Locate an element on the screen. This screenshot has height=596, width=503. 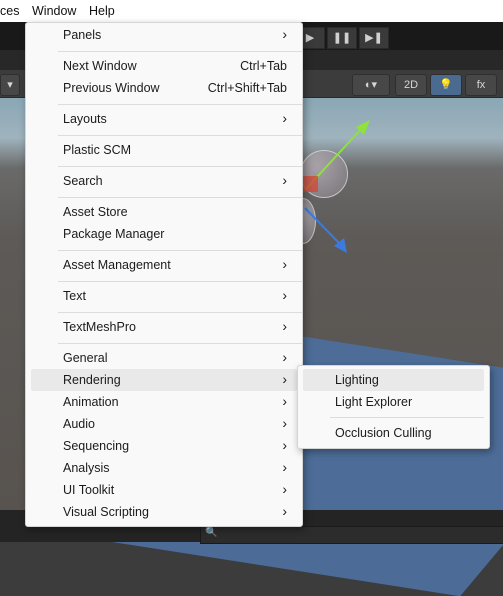
menu-item-visual-scripting: Visual Scripting › is located at coordinates (164, 512).